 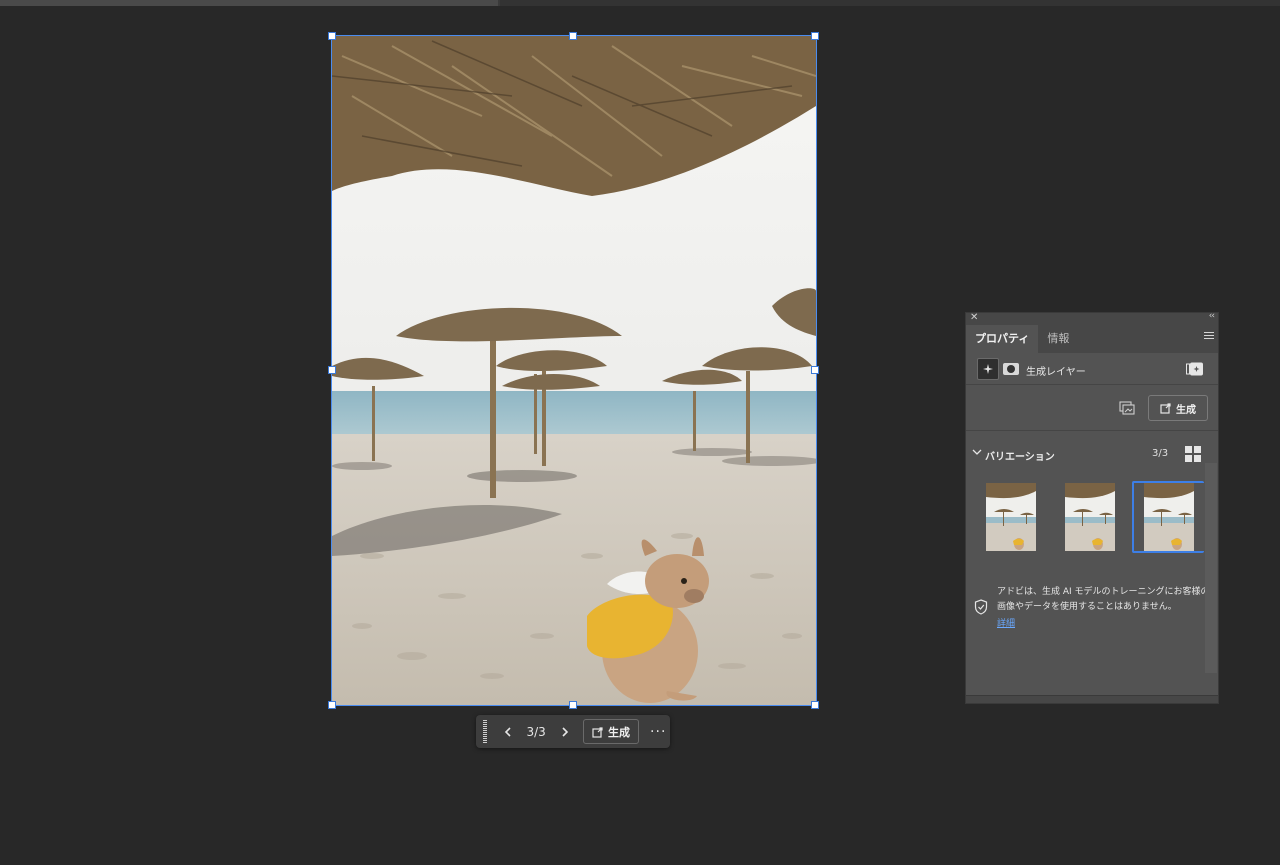 I want to click on transform-handle-top-center, so click(x=573, y=36).